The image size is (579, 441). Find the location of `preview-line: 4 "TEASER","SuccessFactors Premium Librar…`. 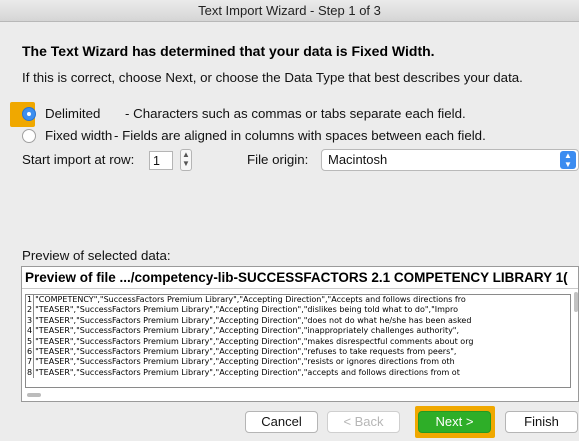

preview-line: 4 "TEASER","SuccessFactors Premium Librar… is located at coordinates (298, 331).